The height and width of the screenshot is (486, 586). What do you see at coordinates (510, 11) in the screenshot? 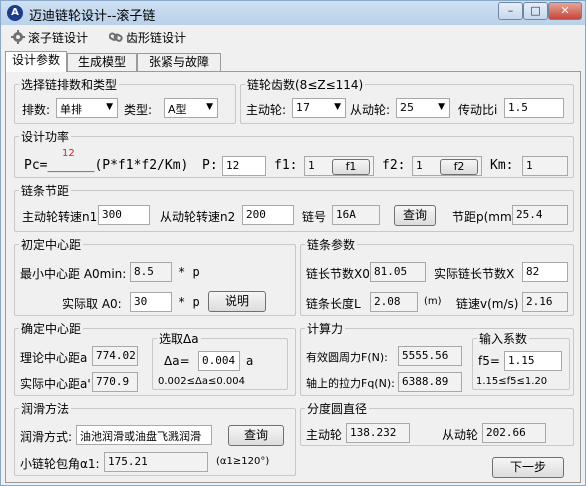
I see `minimize-icon: –` at bounding box center [510, 11].